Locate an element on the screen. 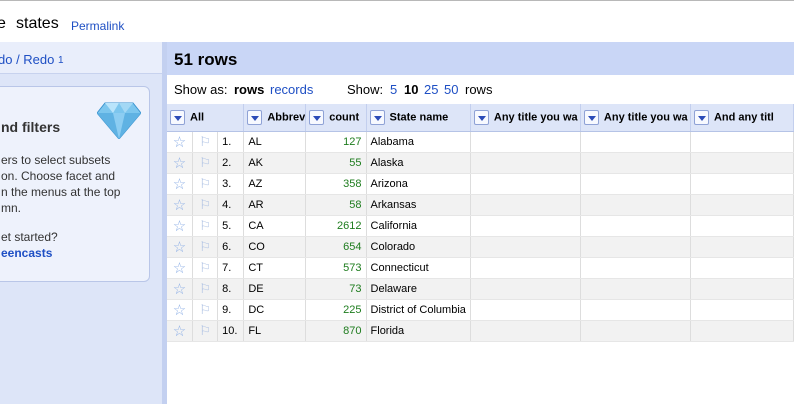 This screenshot has width=794, height=404. column-header-title-2: Any title you wa is located at coordinates (635, 118).